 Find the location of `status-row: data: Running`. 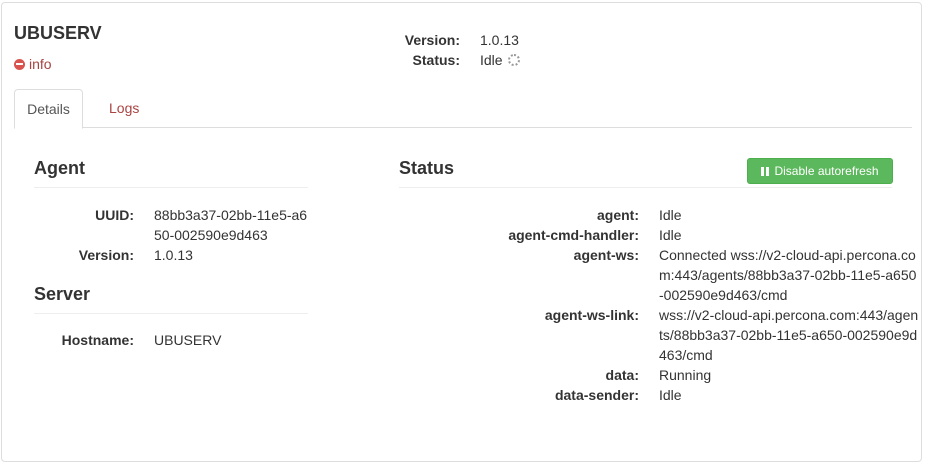

status-row: data: Running is located at coordinates (659, 375).